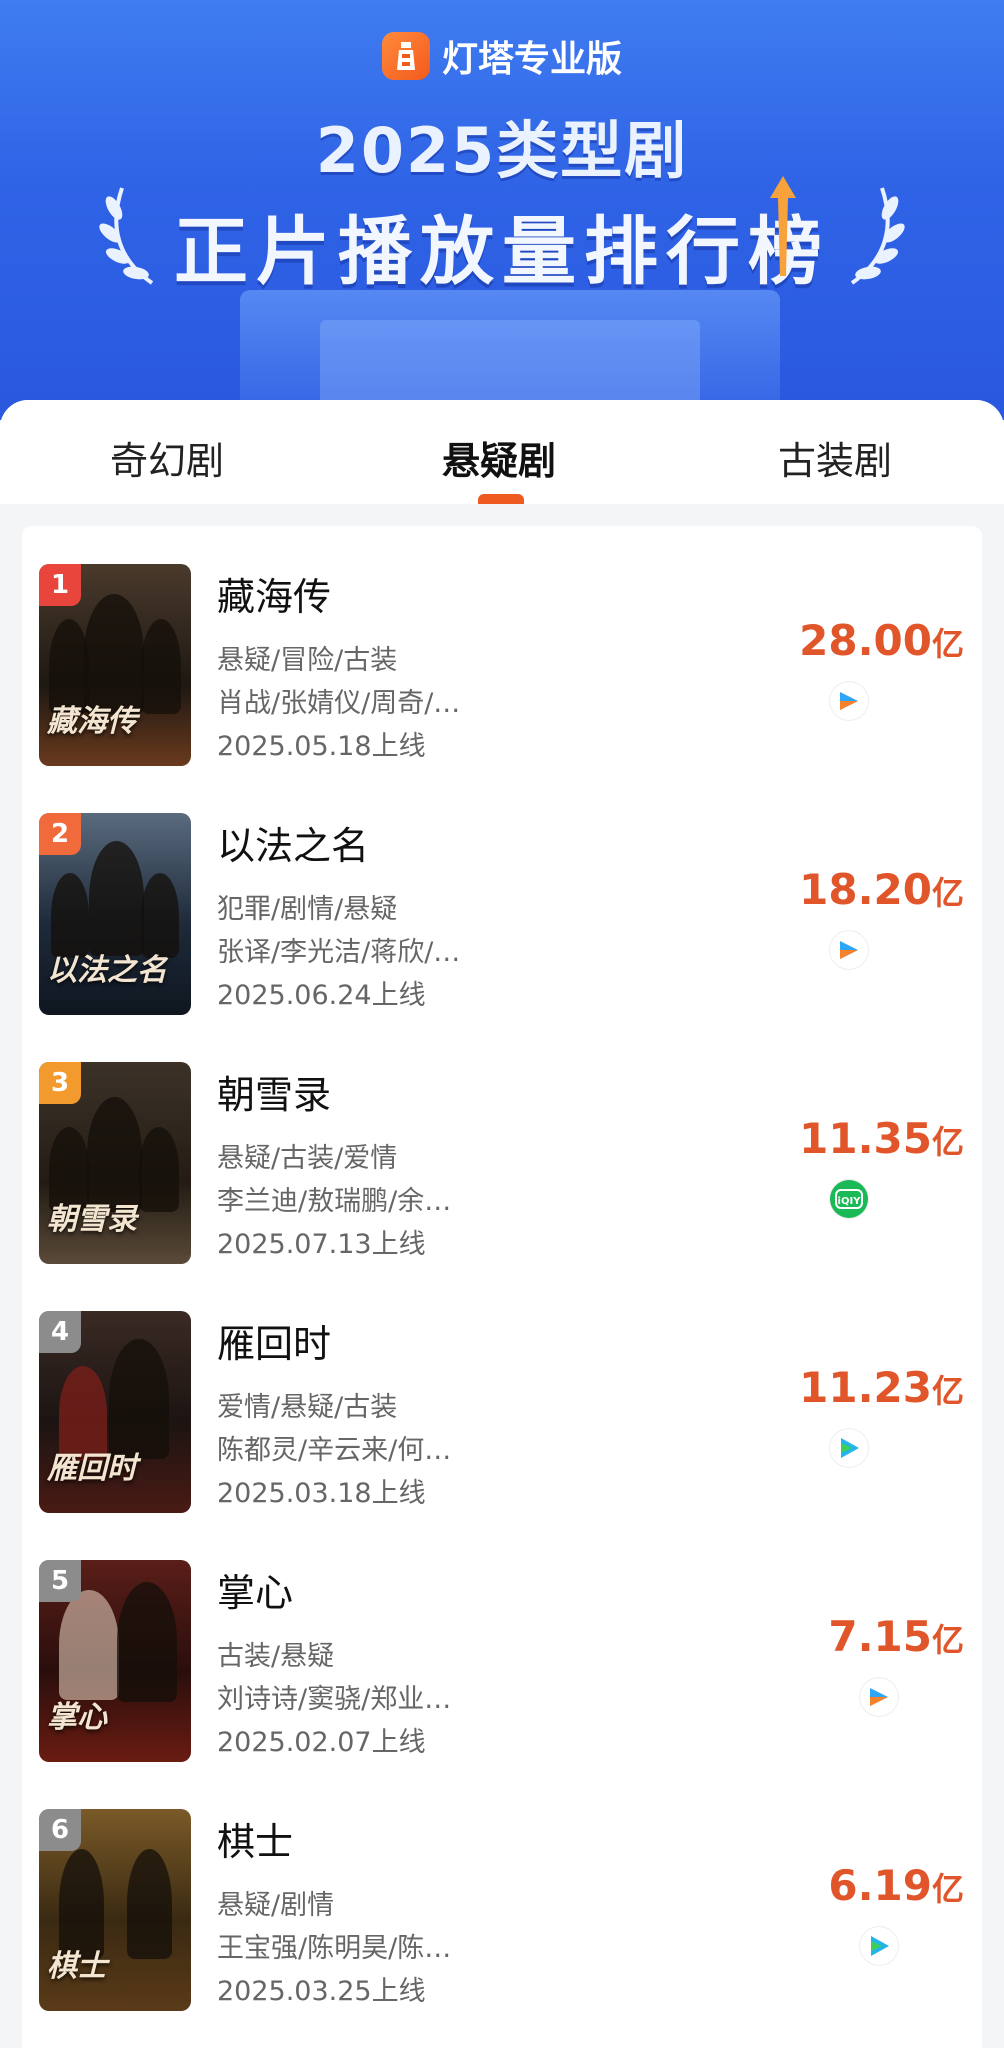 Image resolution: width=1004 pixels, height=2048 pixels. What do you see at coordinates (321, 1493) in the screenshot?
I see `release-date: 2025.03.18上线` at bounding box center [321, 1493].